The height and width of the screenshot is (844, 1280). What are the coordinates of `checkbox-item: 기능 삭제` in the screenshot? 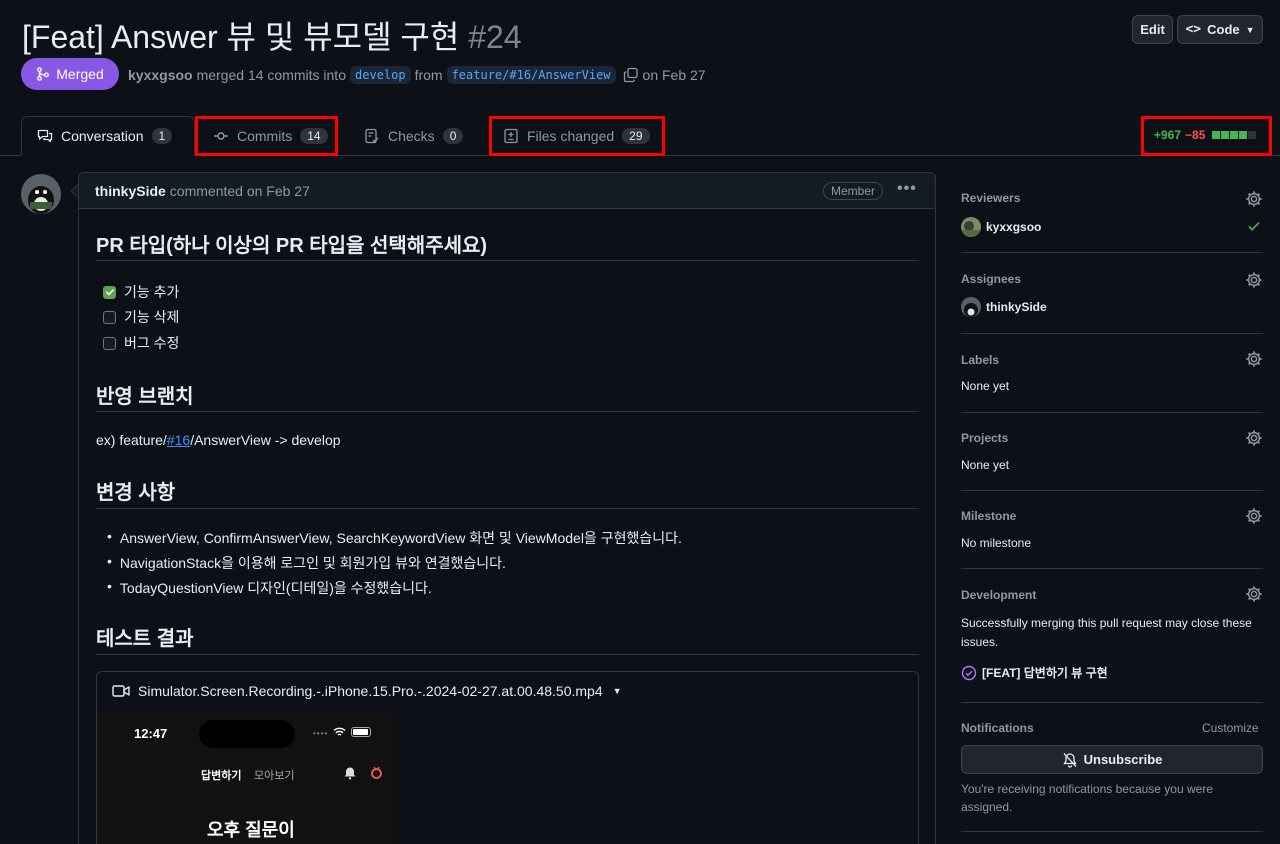 It's located at (141, 317).